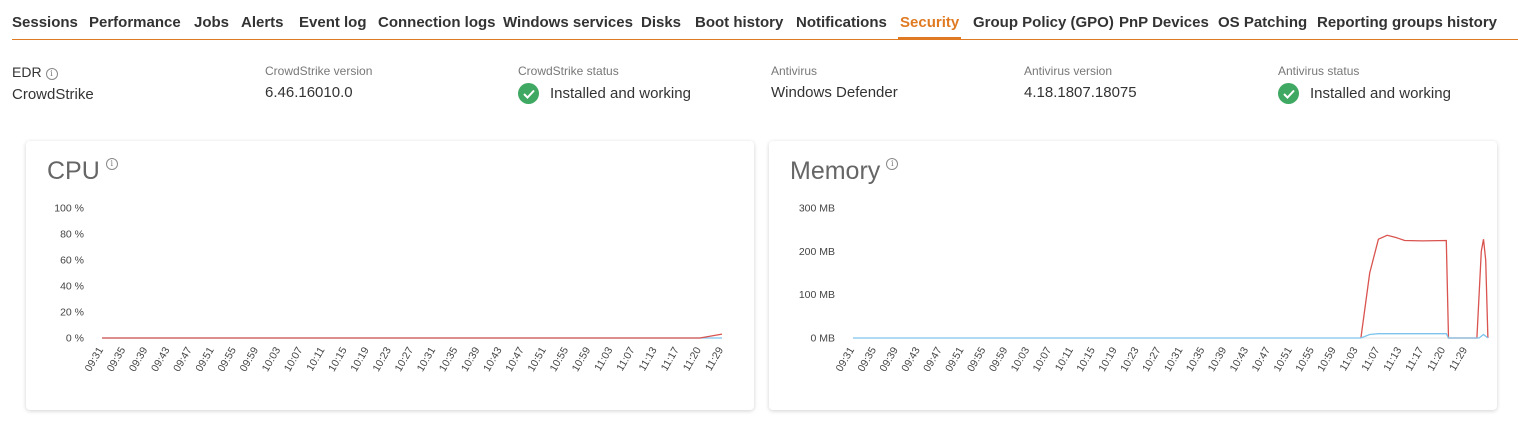 This screenshot has height=433, width=1518. Describe the element at coordinates (1196, 359) in the screenshot. I see `x-tick-label: 10:35` at that location.